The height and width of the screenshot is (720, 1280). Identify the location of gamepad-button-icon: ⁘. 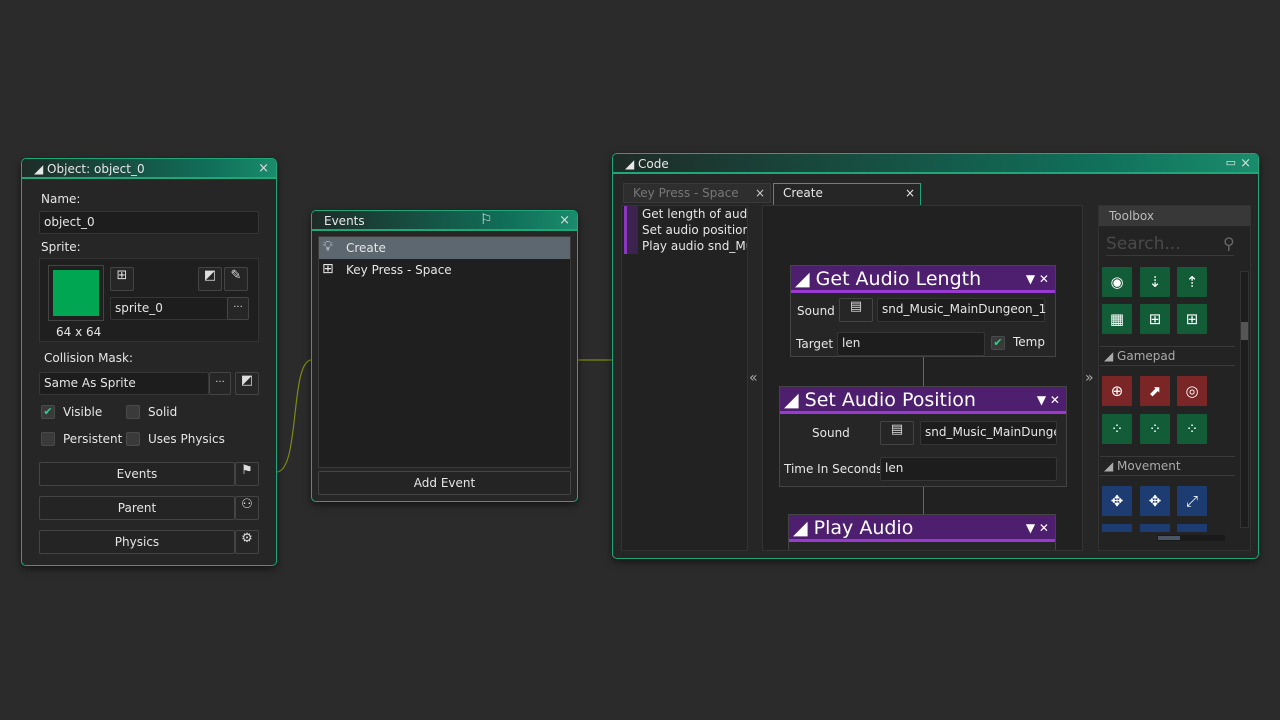
(1117, 429).